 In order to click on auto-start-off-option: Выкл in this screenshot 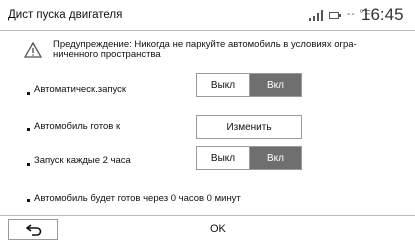, I will do `click(223, 85)`.